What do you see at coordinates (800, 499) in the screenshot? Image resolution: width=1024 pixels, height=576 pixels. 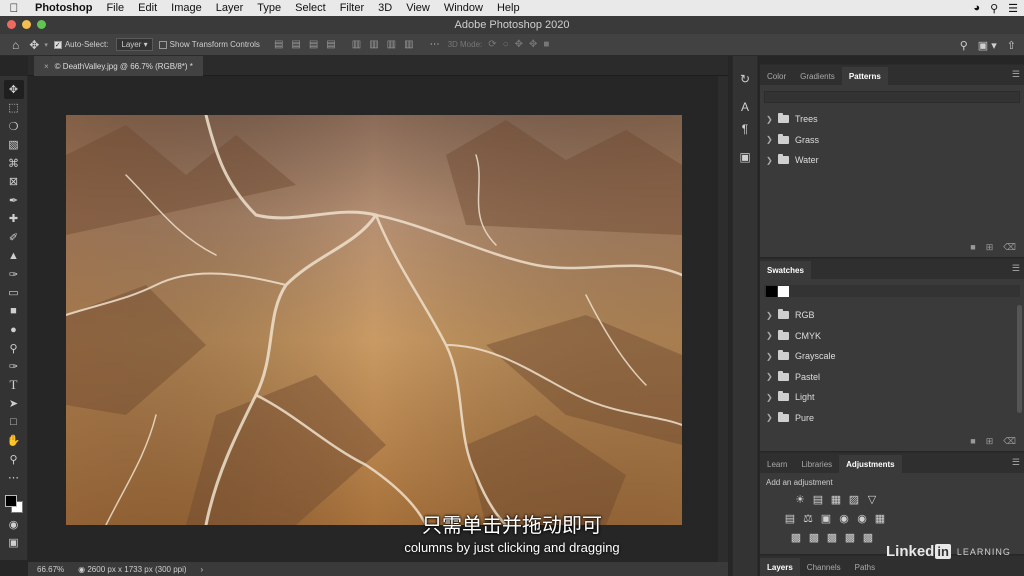 I see `brightness-contrast-icon: ☀` at bounding box center [800, 499].